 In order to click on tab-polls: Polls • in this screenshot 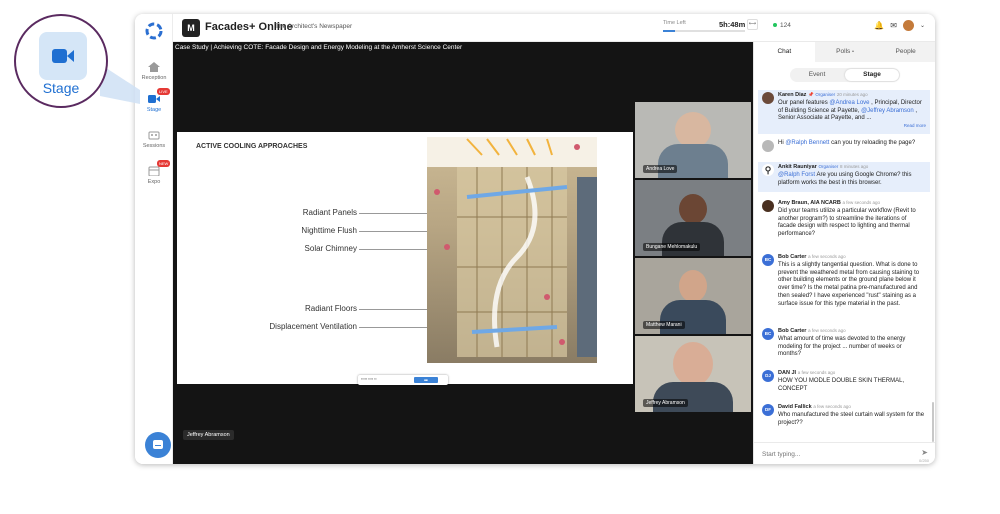, I will do `click(845, 52)`.